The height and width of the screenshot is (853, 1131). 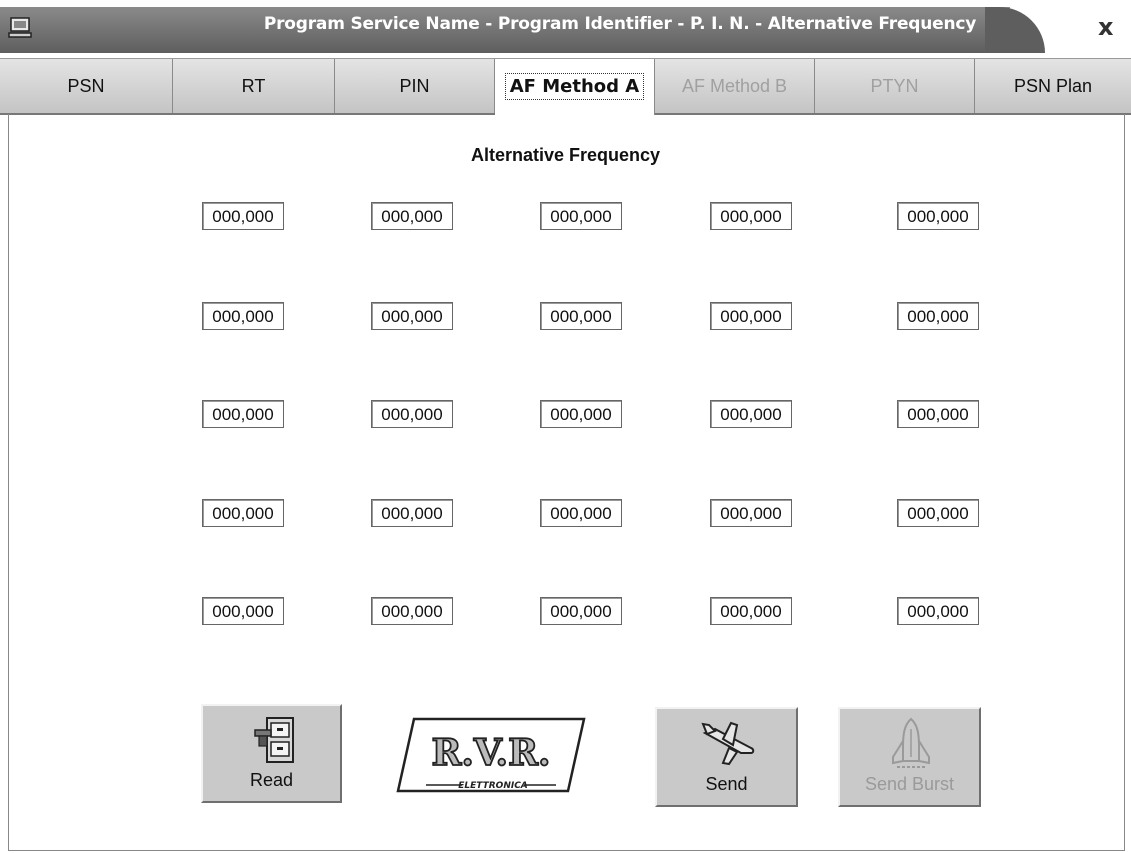 What do you see at coordinates (21, 28) in the screenshot?
I see `computer-icon` at bounding box center [21, 28].